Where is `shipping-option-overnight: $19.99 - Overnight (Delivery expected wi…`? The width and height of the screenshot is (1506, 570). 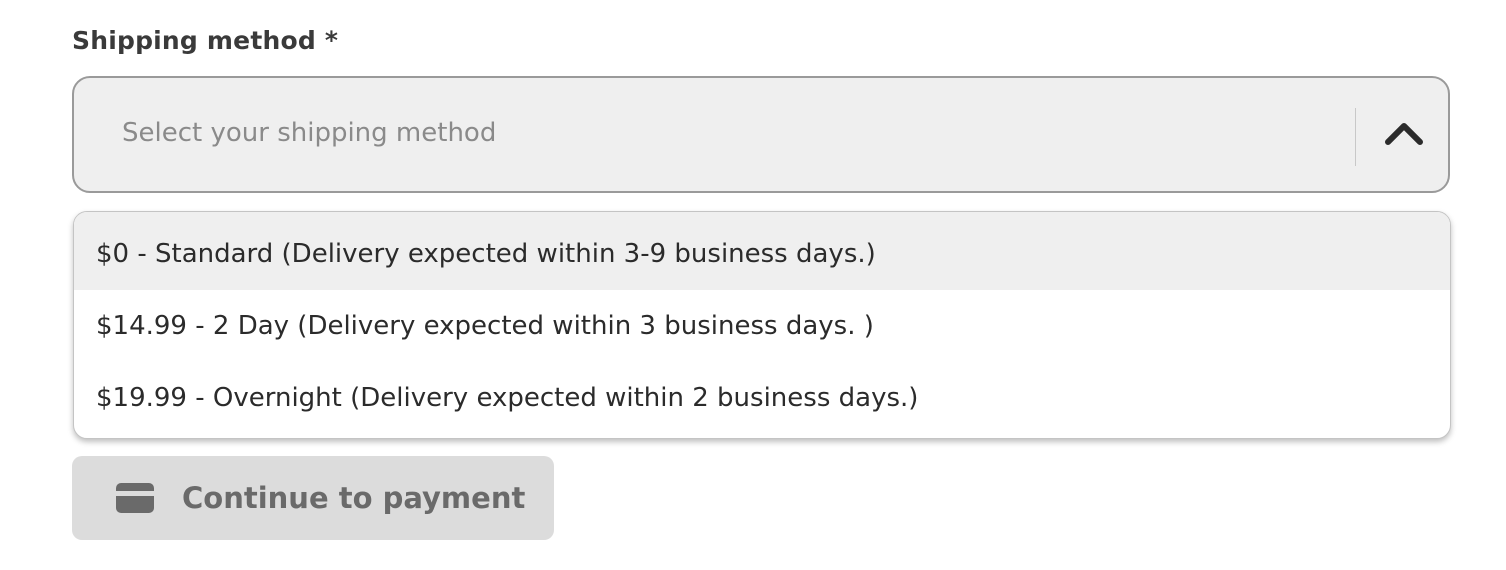
shipping-option-overnight: $19.99 - Overnight (Delivery expected wi… is located at coordinates (762, 398).